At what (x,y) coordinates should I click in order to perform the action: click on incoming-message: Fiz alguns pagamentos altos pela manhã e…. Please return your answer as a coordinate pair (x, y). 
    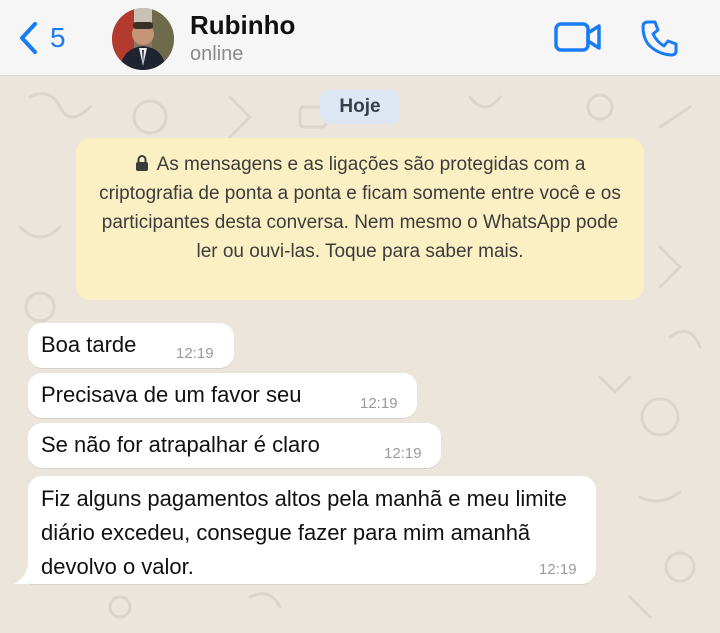
    Looking at the image, I should click on (312, 530).